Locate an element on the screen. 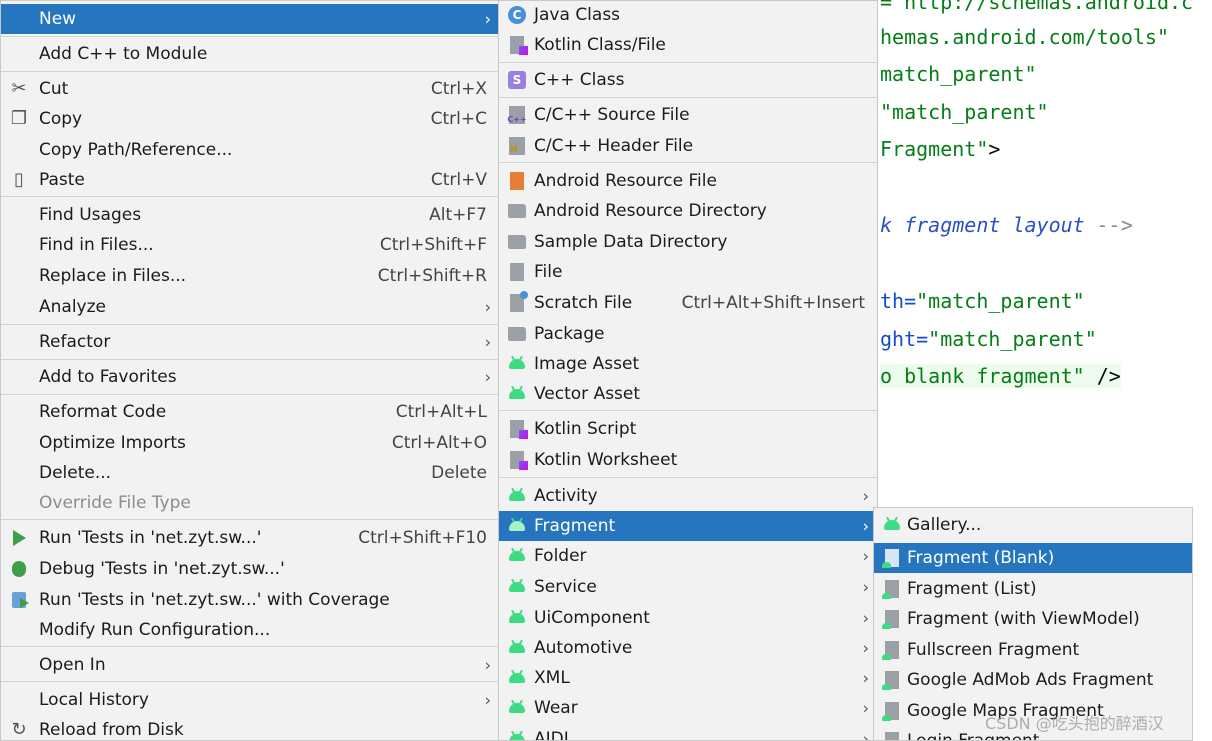  code-line: = http://schemas.android.c is located at coordinates (1036, 7).